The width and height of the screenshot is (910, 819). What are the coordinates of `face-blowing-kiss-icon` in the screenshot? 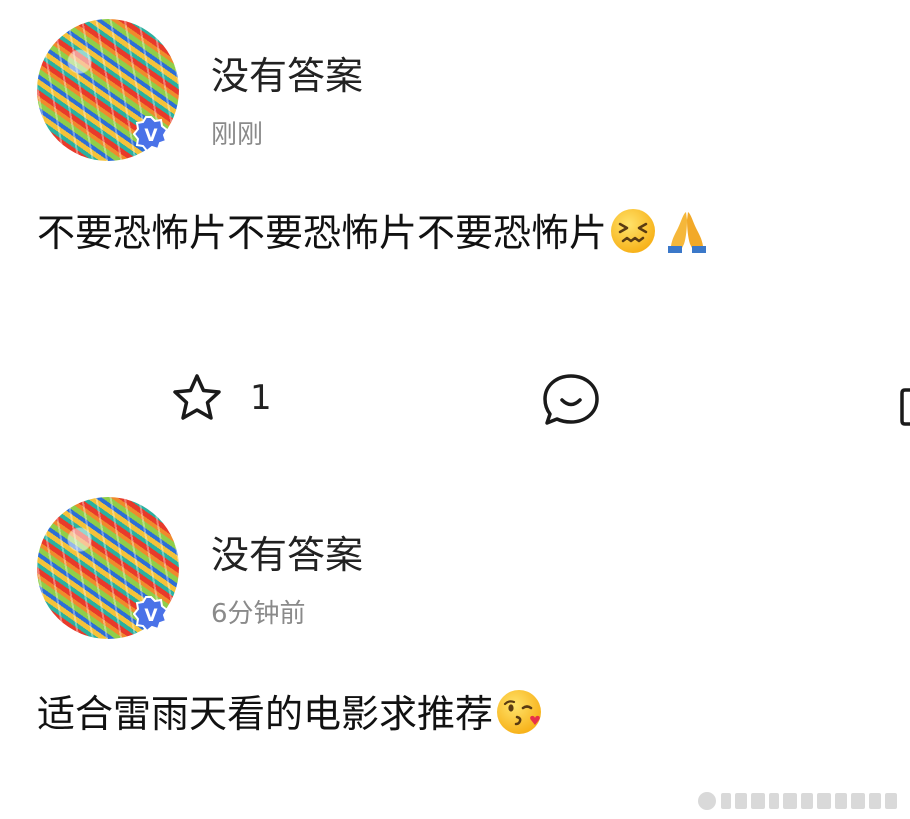 It's located at (519, 711).